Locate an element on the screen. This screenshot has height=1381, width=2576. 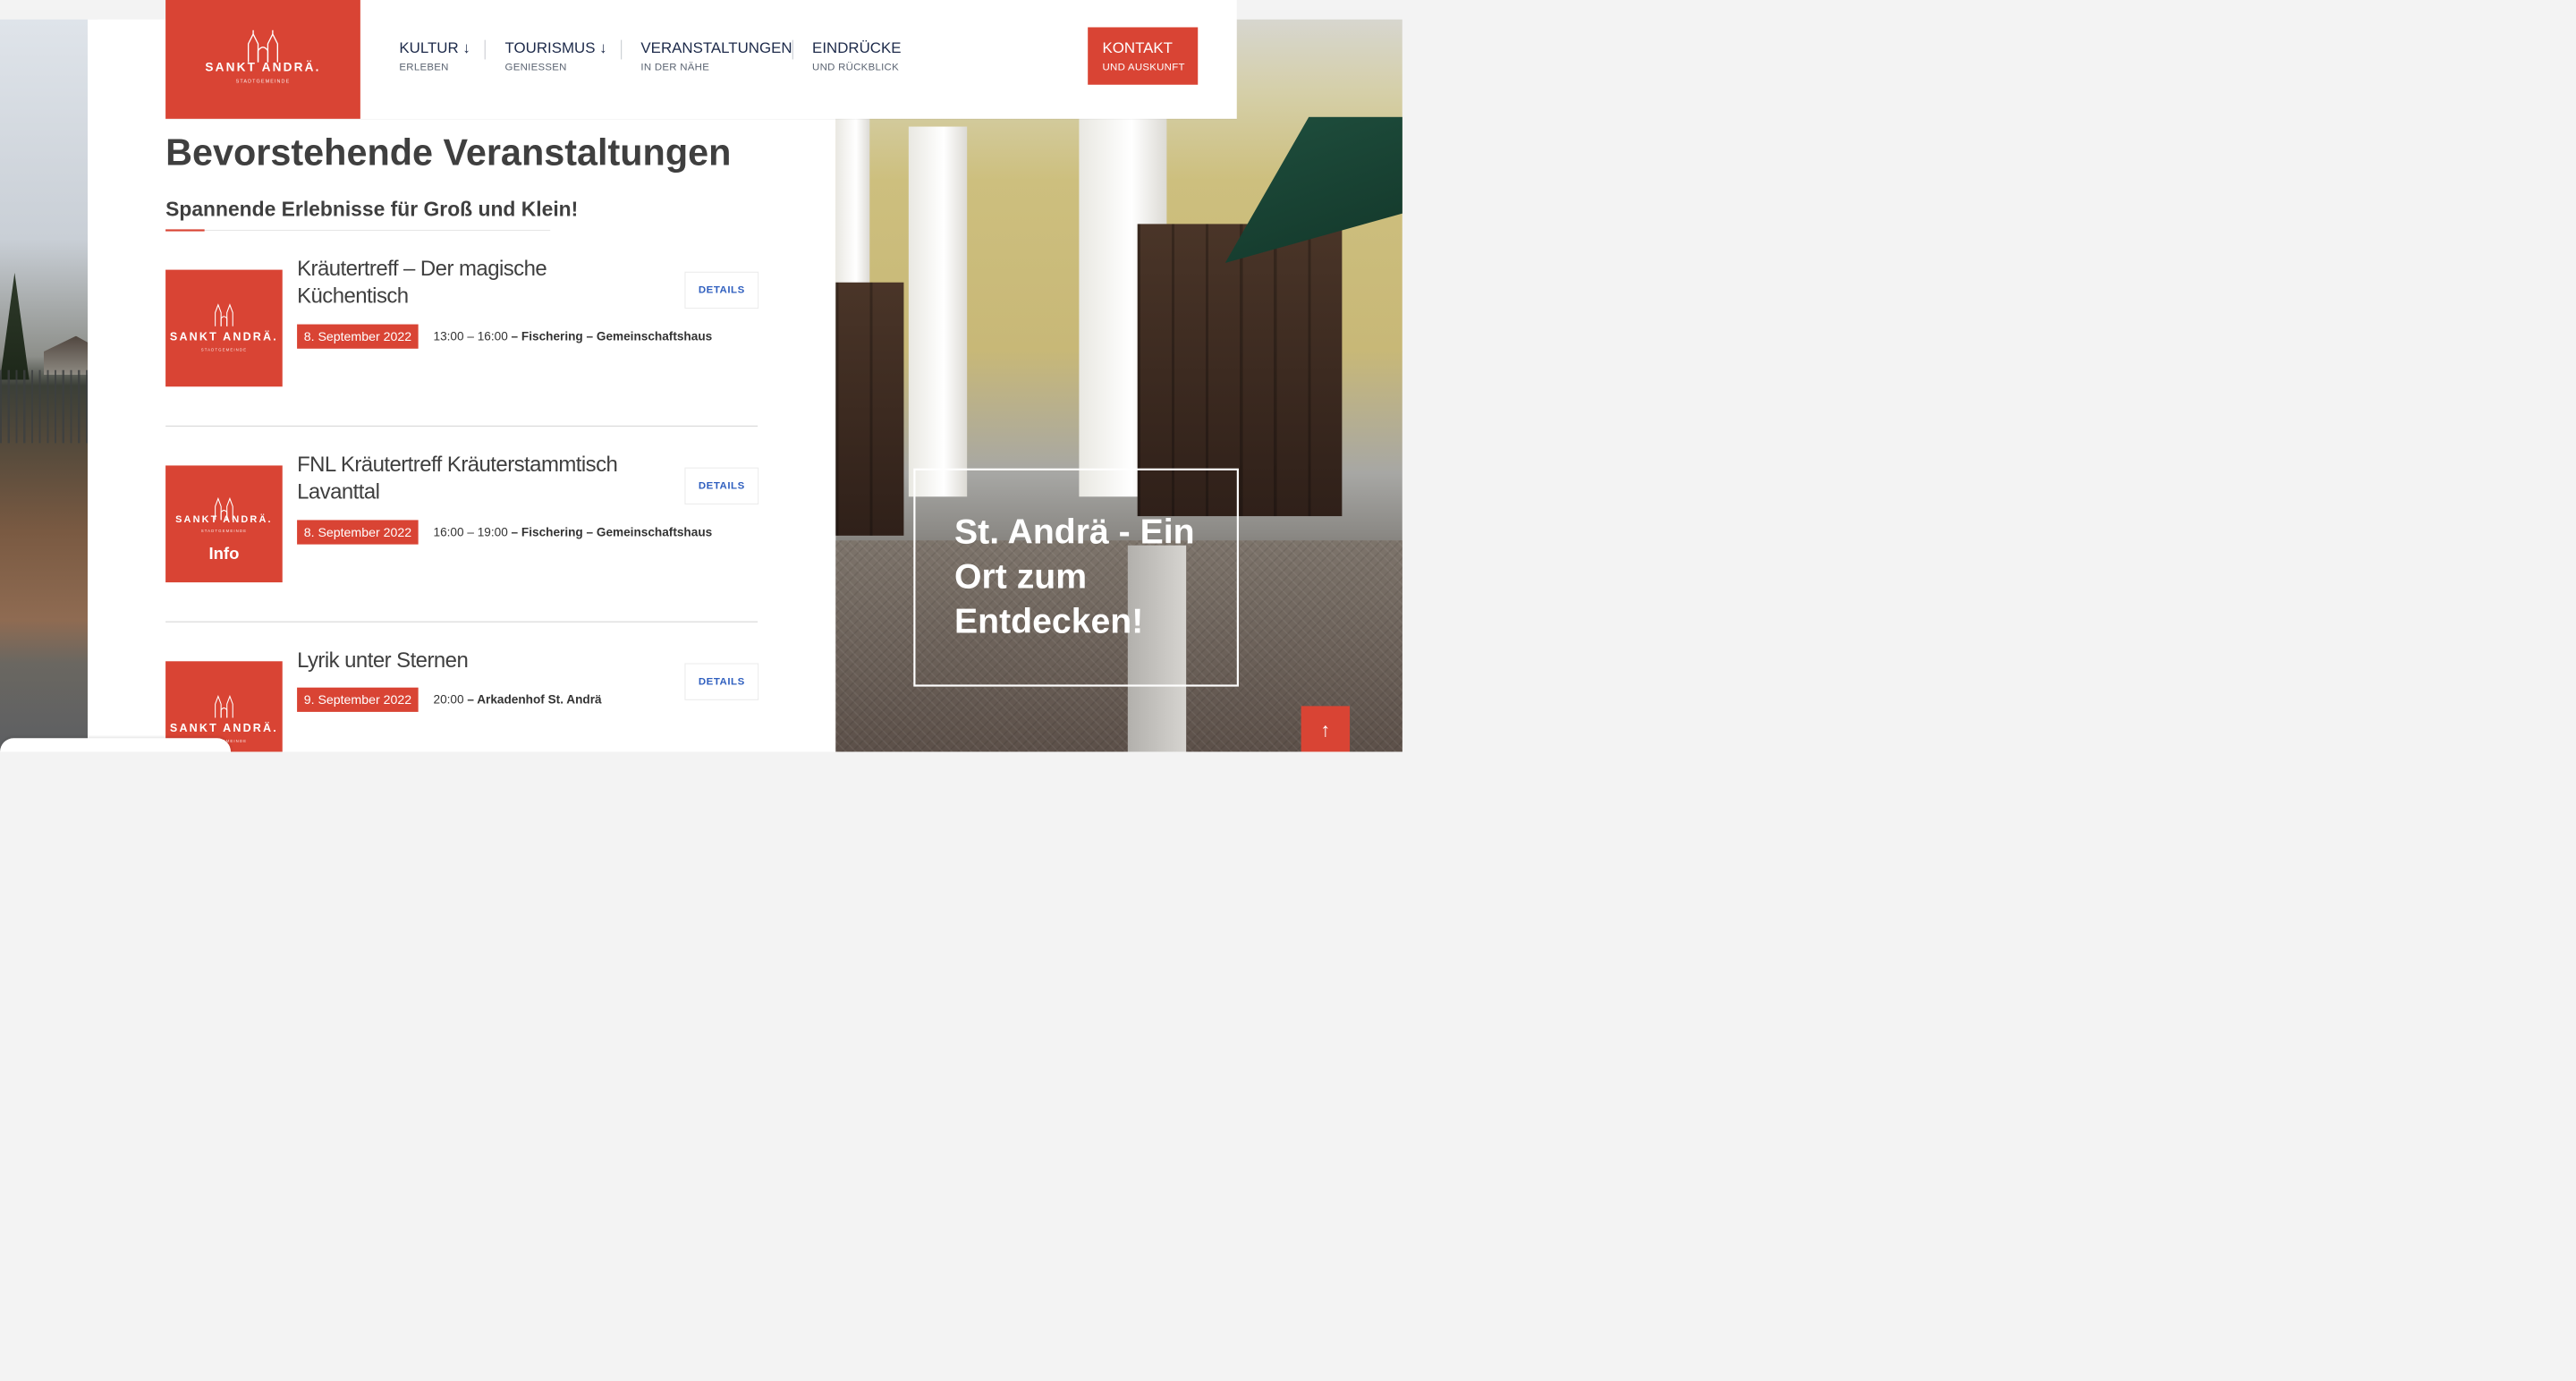
nav-label: VERANSTALTUNGEN is located at coordinates (716, 47).